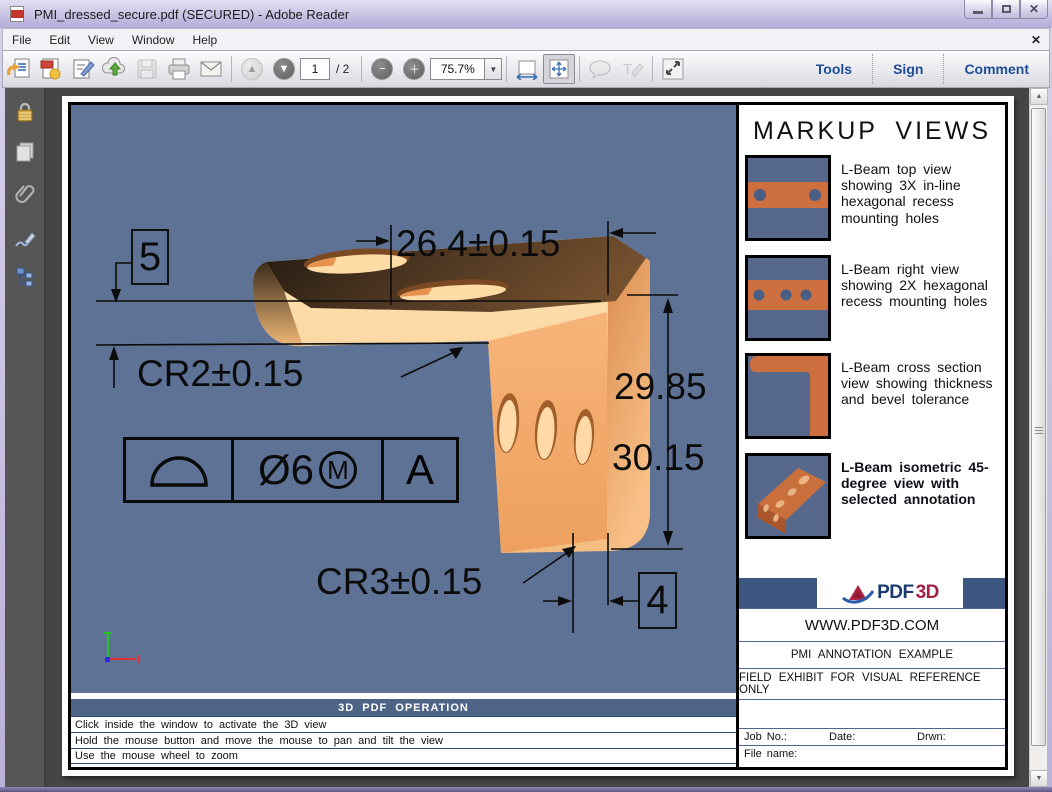  What do you see at coordinates (25, 112) in the screenshot?
I see `security-lock-icon` at bounding box center [25, 112].